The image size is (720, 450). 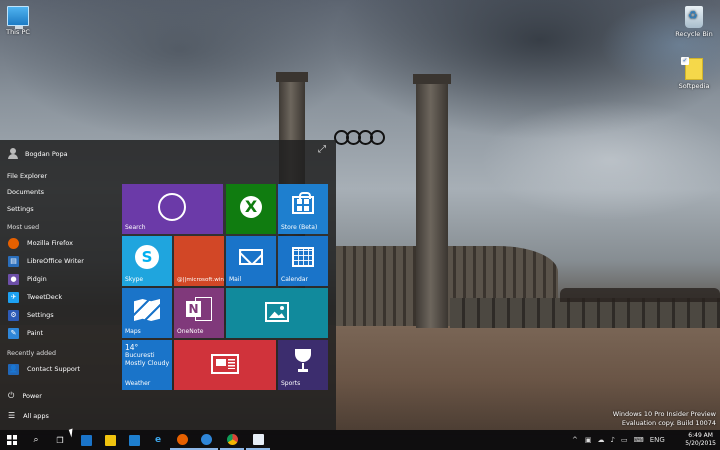 I want to click on checkbox-icon: ✓, so click(x=685, y=61).